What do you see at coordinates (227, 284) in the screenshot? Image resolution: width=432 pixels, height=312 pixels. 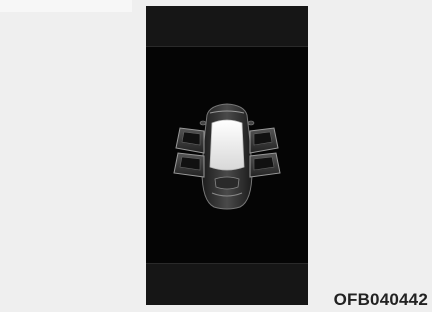 I see `display-bottom-band` at bounding box center [227, 284].